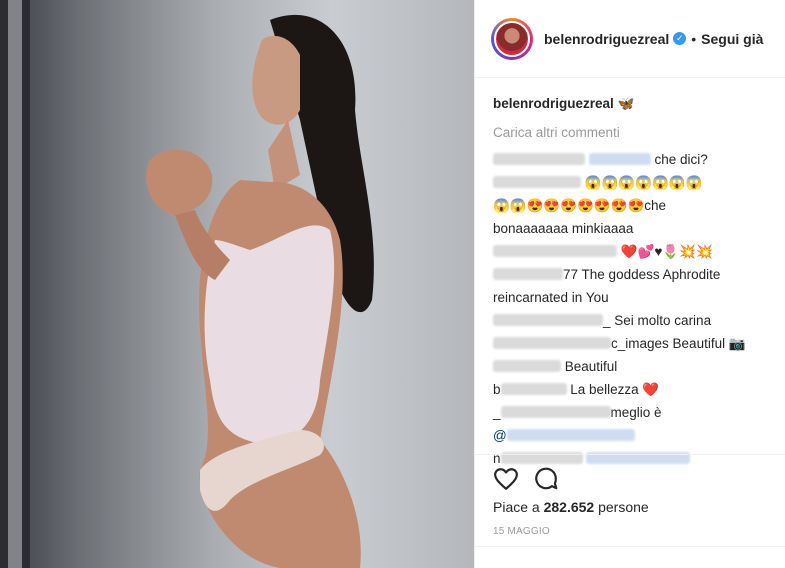 Image resolution: width=785 pixels, height=568 pixels. I want to click on likes-prefix: Piace a, so click(518, 507).